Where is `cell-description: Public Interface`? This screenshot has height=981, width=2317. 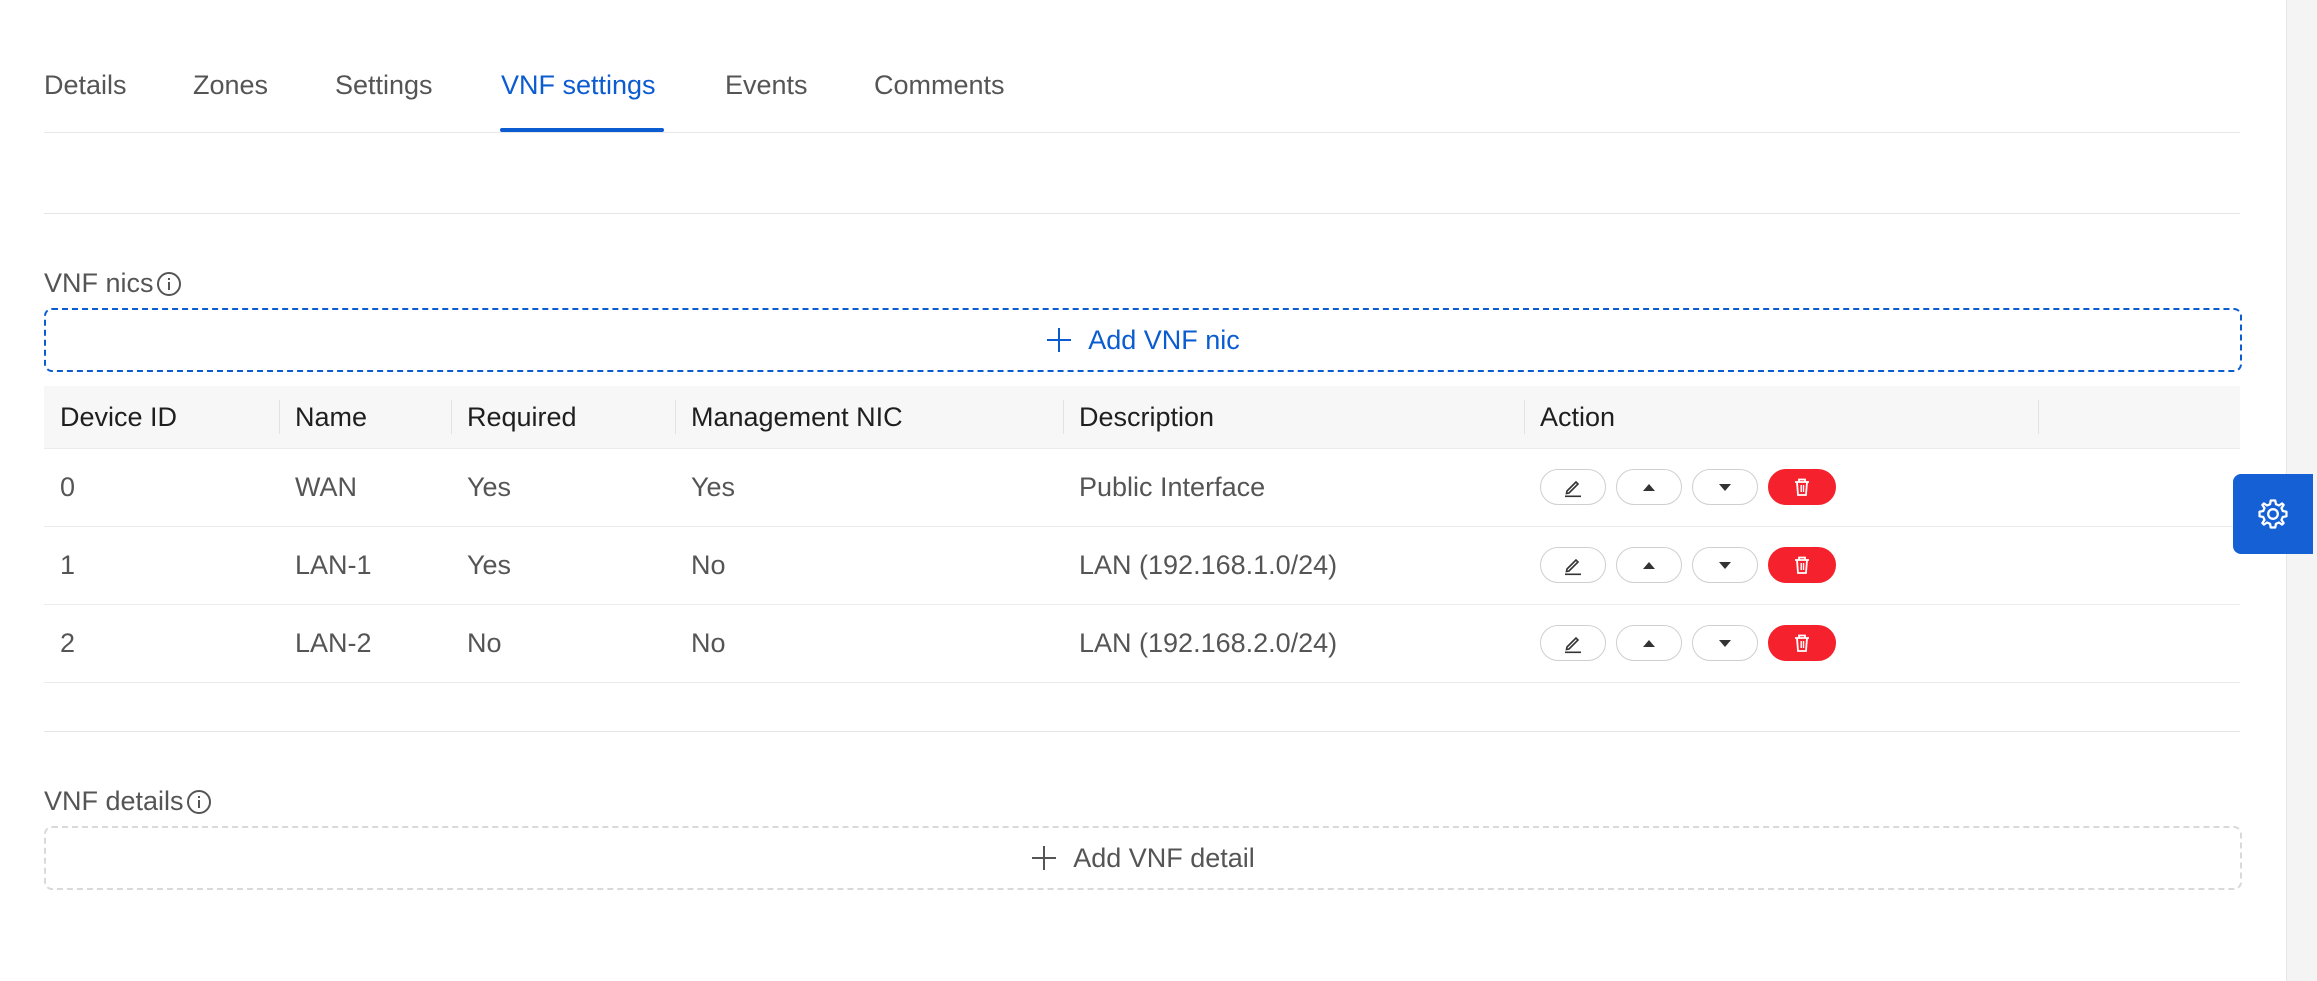
cell-description: Public Interface is located at coordinates (1172, 487).